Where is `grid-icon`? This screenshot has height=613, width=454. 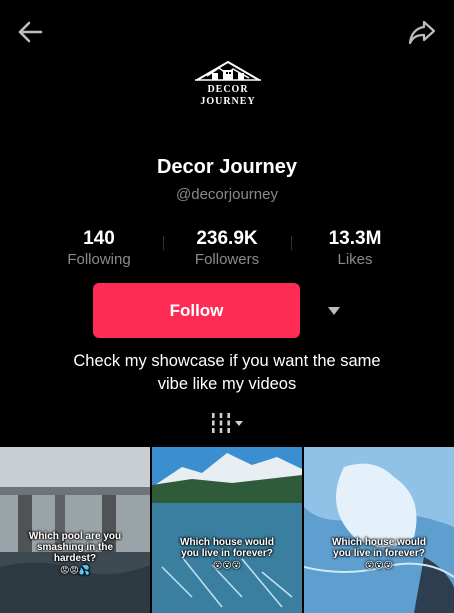 grid-icon is located at coordinates (221, 423).